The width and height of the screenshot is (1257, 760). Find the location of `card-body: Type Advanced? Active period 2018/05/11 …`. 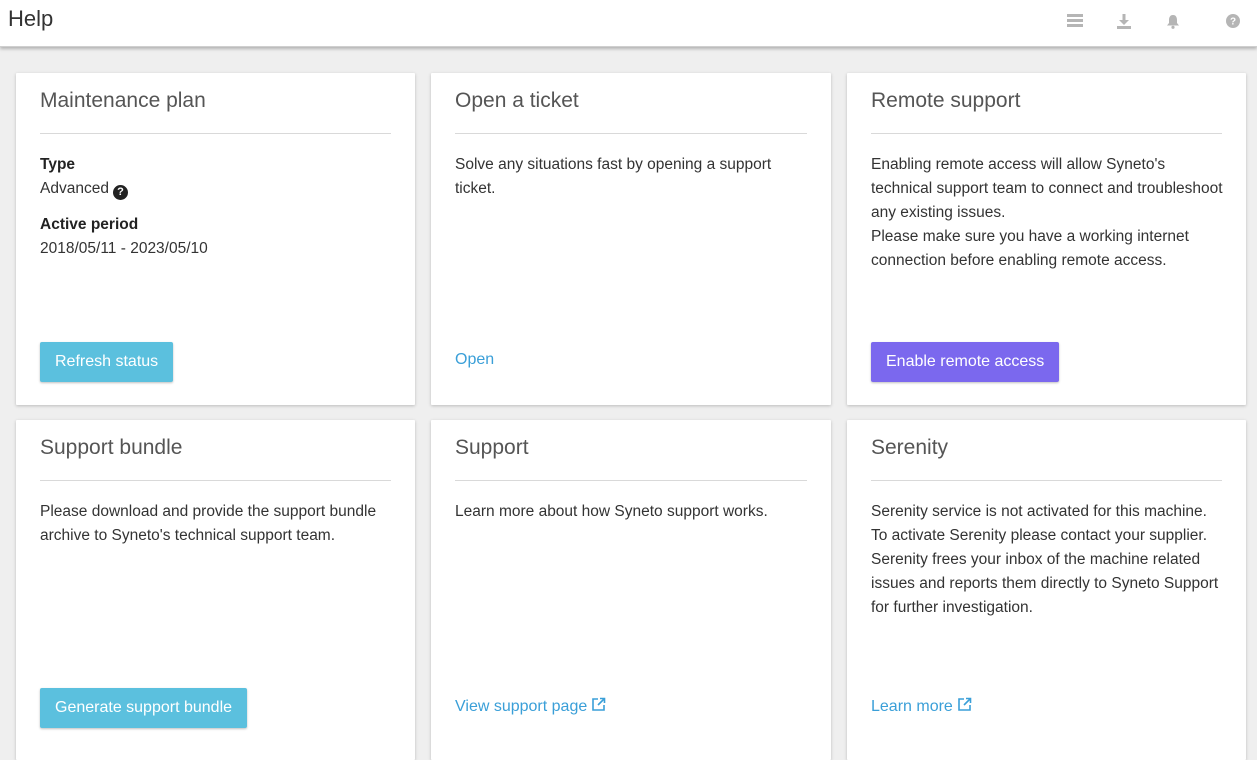

card-body: Type Advanced? Active period 2018/05/11 … is located at coordinates (216, 207).